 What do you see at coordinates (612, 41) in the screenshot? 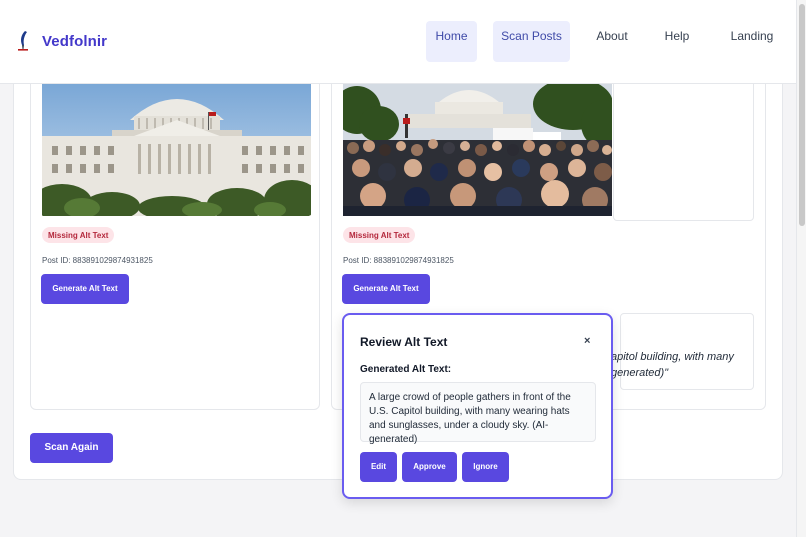
I see `nav-about: About` at bounding box center [612, 41].